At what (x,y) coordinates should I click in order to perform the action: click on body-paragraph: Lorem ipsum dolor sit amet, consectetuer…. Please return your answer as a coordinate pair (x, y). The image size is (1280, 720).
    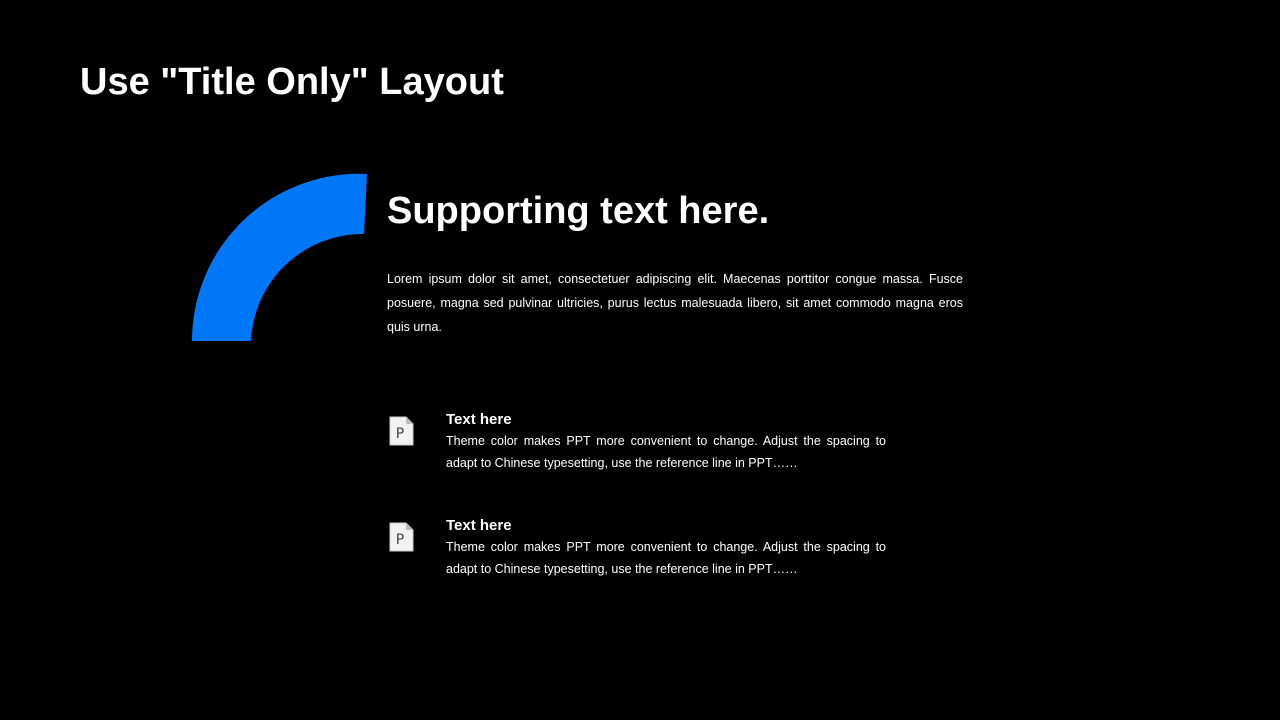
    Looking at the image, I should click on (675, 303).